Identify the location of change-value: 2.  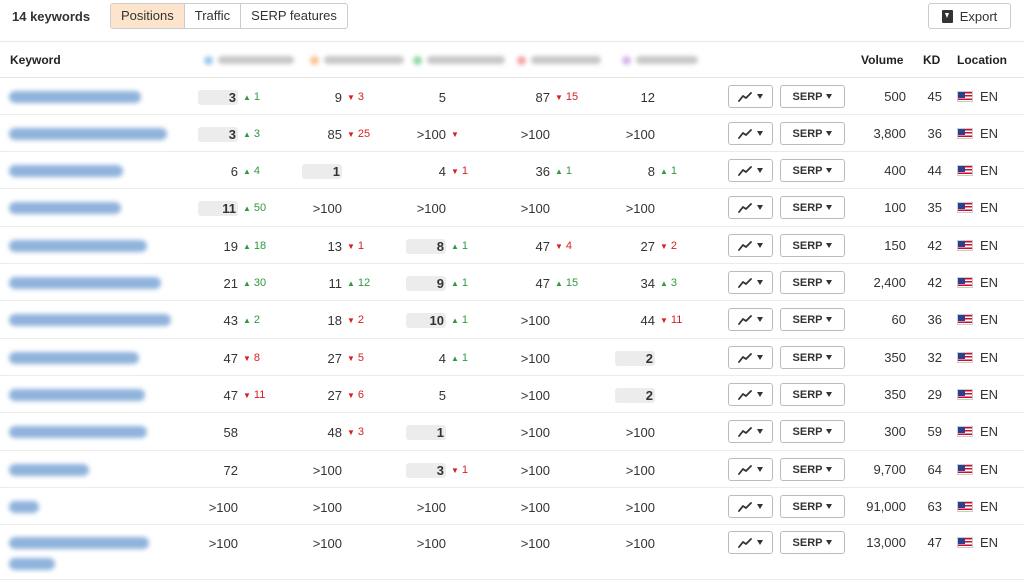
(674, 246).